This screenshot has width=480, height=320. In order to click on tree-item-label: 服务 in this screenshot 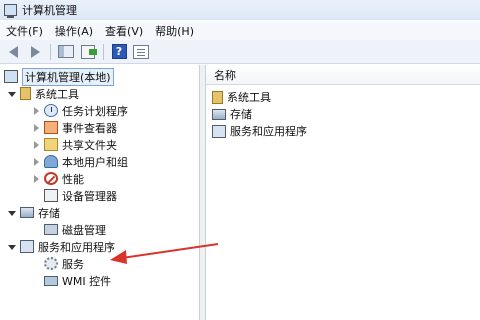, I will do `click(73, 264)`.